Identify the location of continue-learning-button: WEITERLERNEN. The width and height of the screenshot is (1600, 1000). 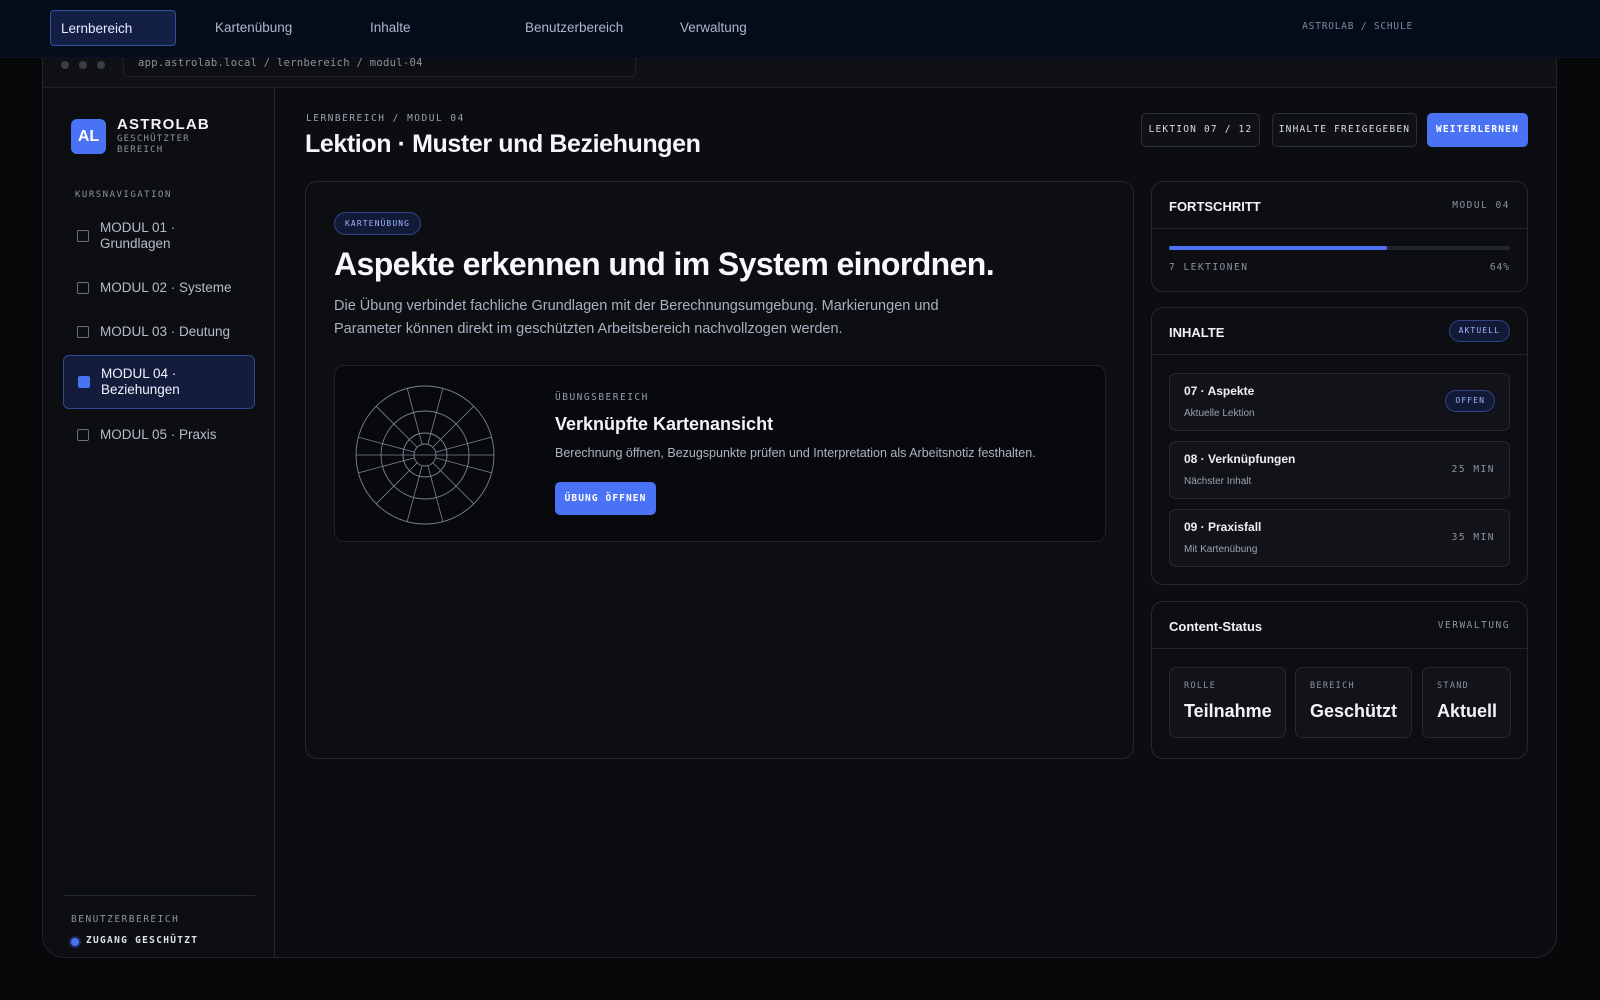
(1477, 130).